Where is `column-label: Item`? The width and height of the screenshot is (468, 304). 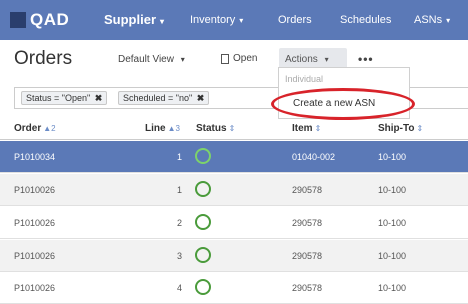
column-label: Item is located at coordinates (302, 128).